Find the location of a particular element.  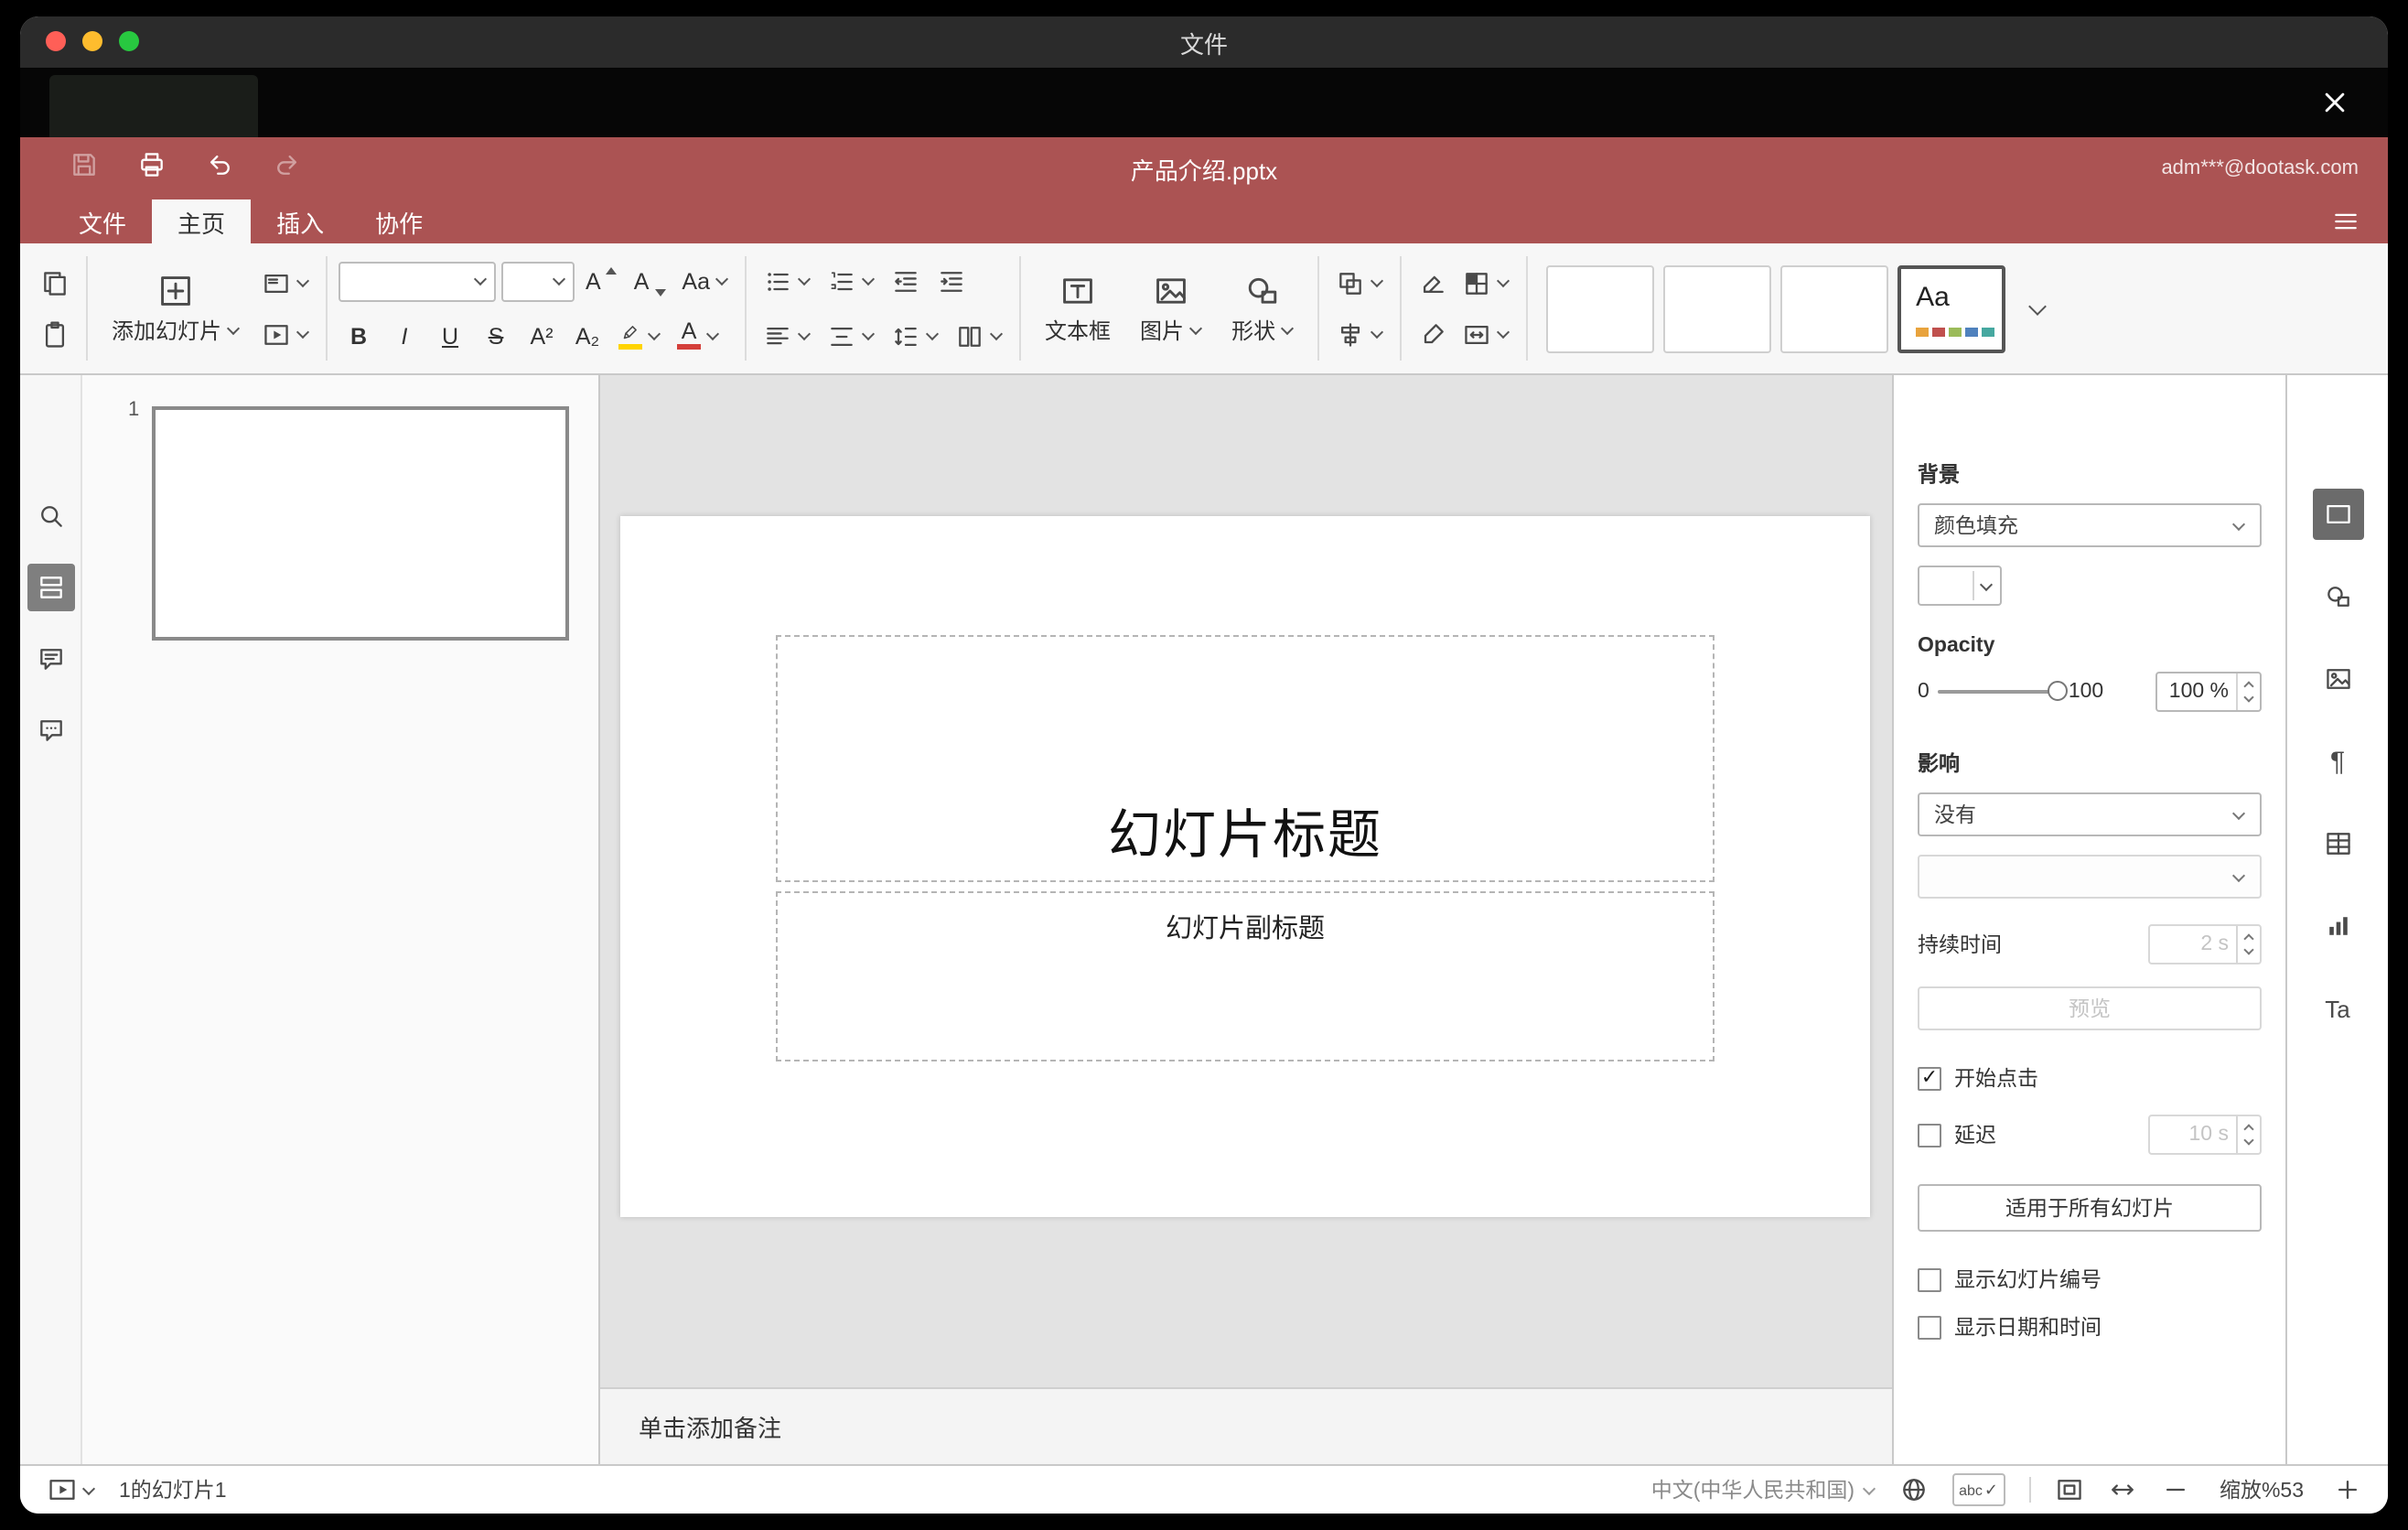

start-slideshow-button is located at coordinates (285, 334).